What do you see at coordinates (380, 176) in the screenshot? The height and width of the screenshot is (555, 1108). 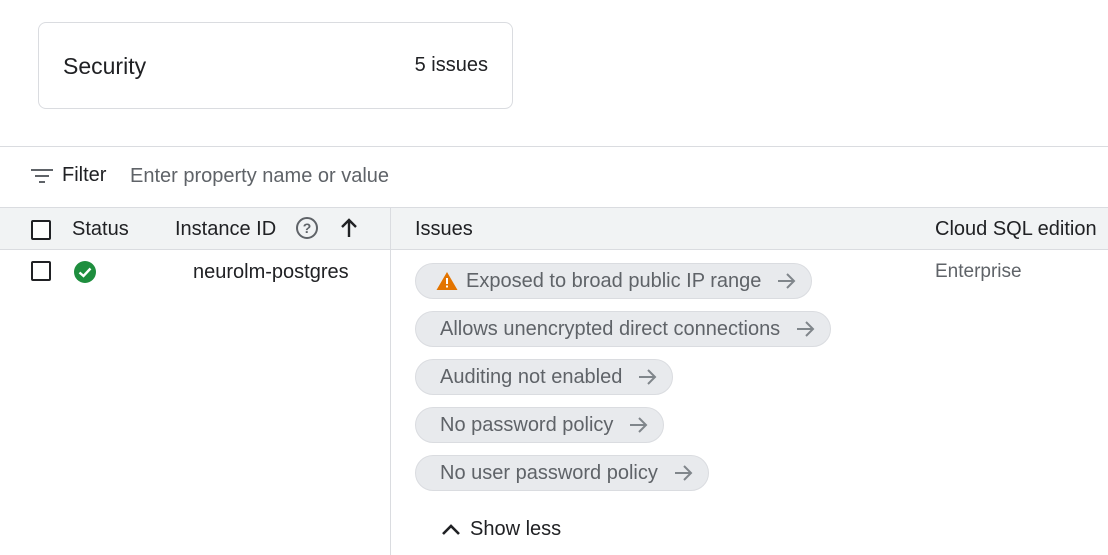 I see `filter-input` at bounding box center [380, 176].